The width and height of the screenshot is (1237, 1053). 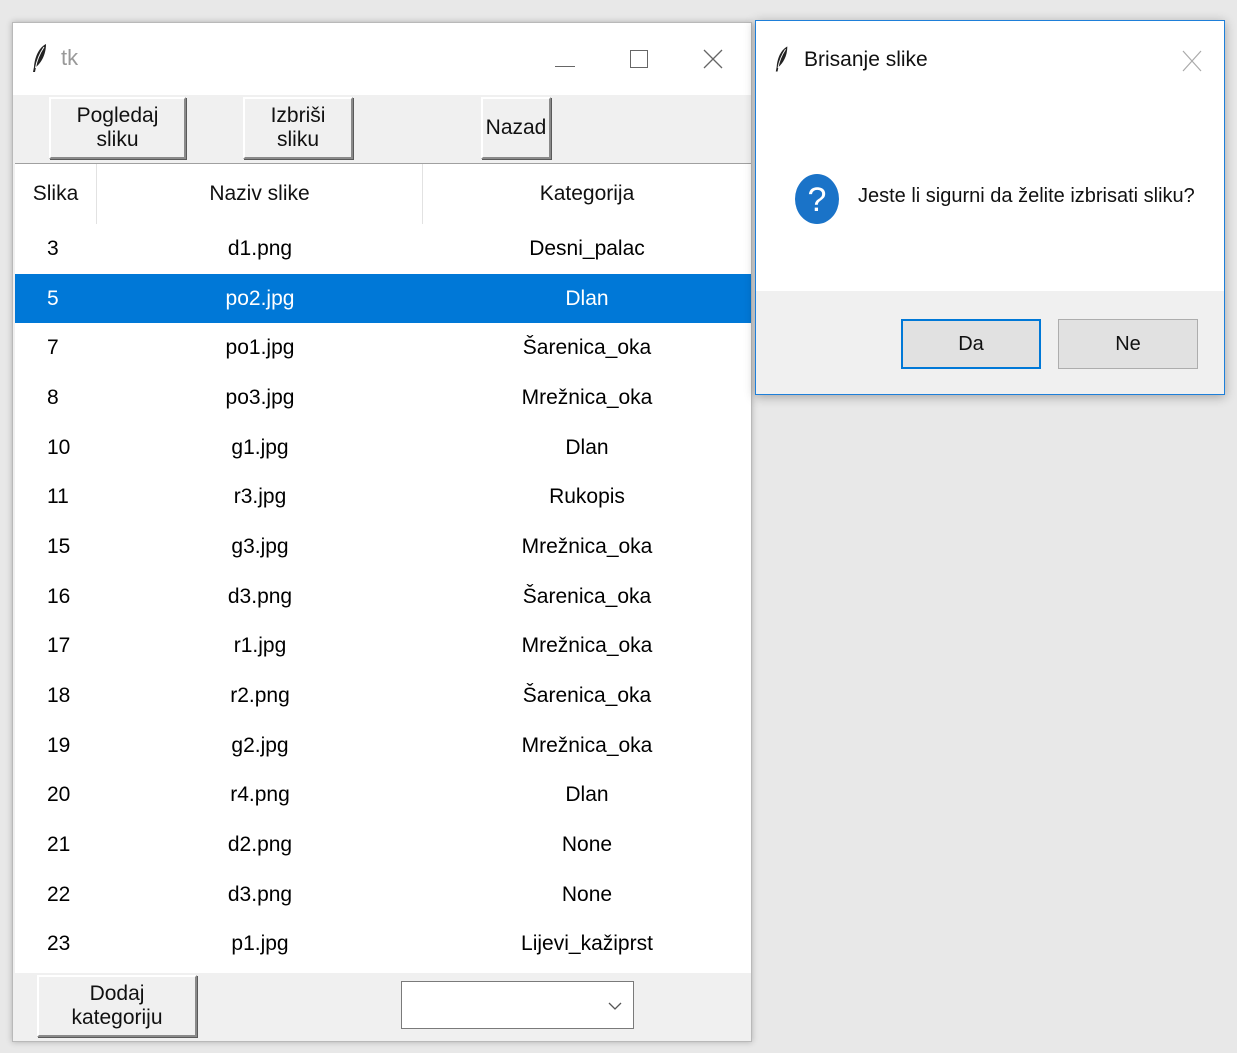 What do you see at coordinates (1128, 344) in the screenshot?
I see `no-button: Ne` at bounding box center [1128, 344].